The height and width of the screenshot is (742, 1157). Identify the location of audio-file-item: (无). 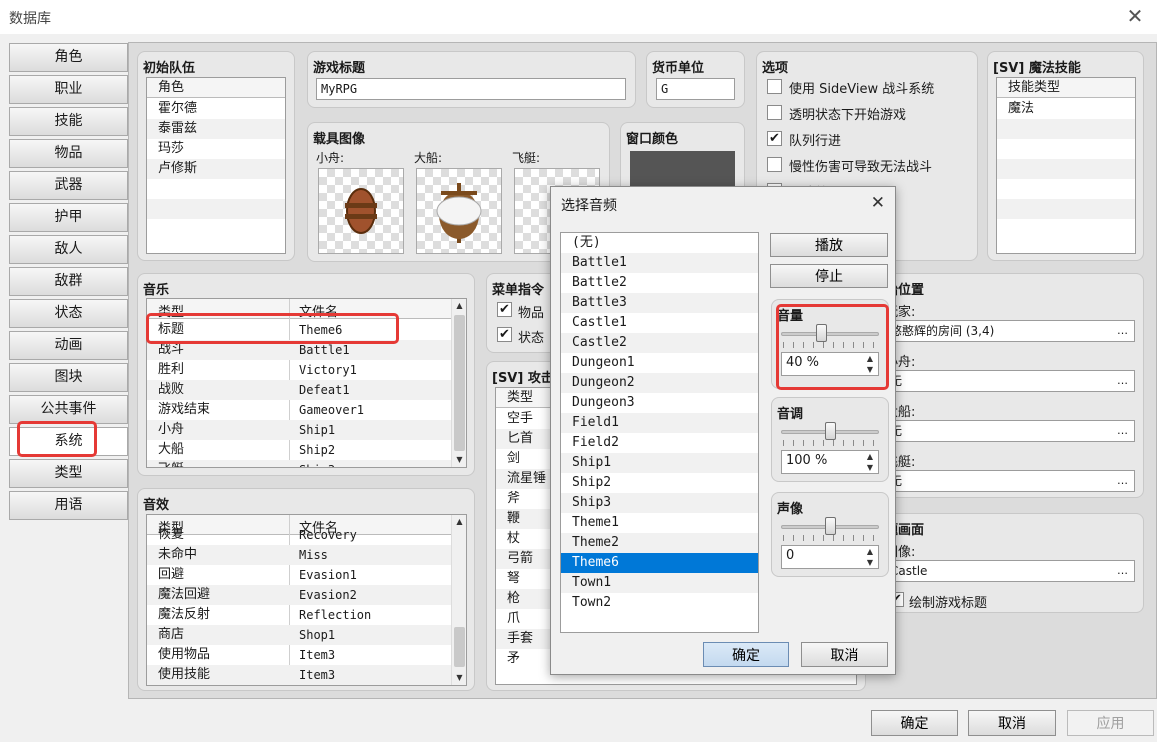
(659, 243).